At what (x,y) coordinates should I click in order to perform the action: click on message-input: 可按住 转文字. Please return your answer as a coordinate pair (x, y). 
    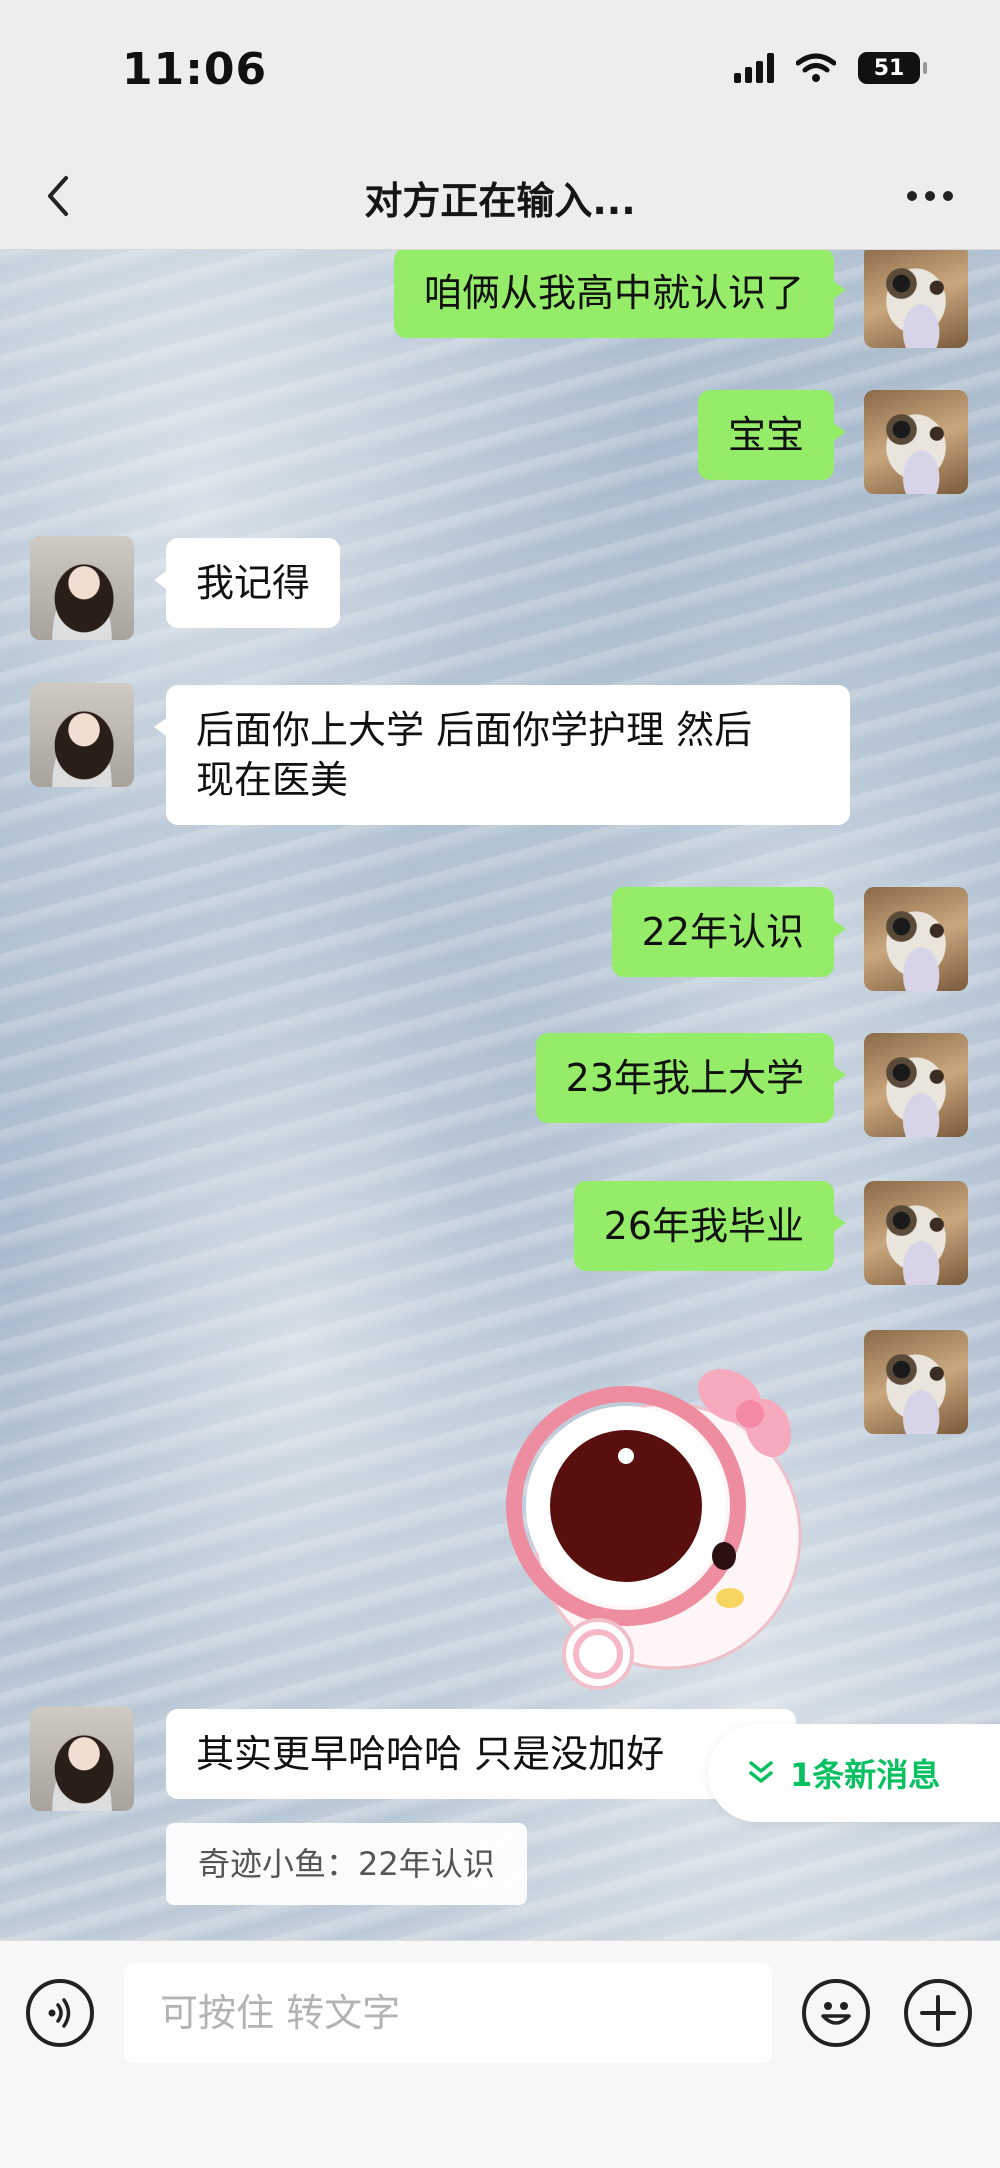
    Looking at the image, I should click on (448, 2013).